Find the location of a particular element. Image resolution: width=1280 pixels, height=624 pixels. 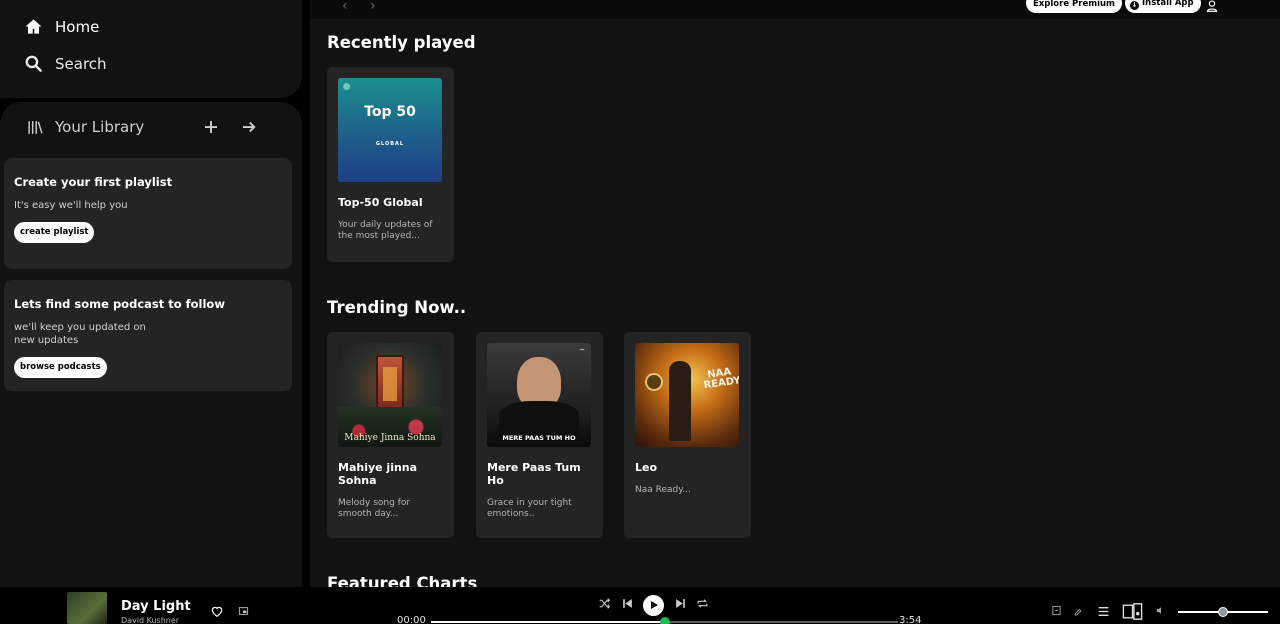

volume-icon is located at coordinates (1160, 610).